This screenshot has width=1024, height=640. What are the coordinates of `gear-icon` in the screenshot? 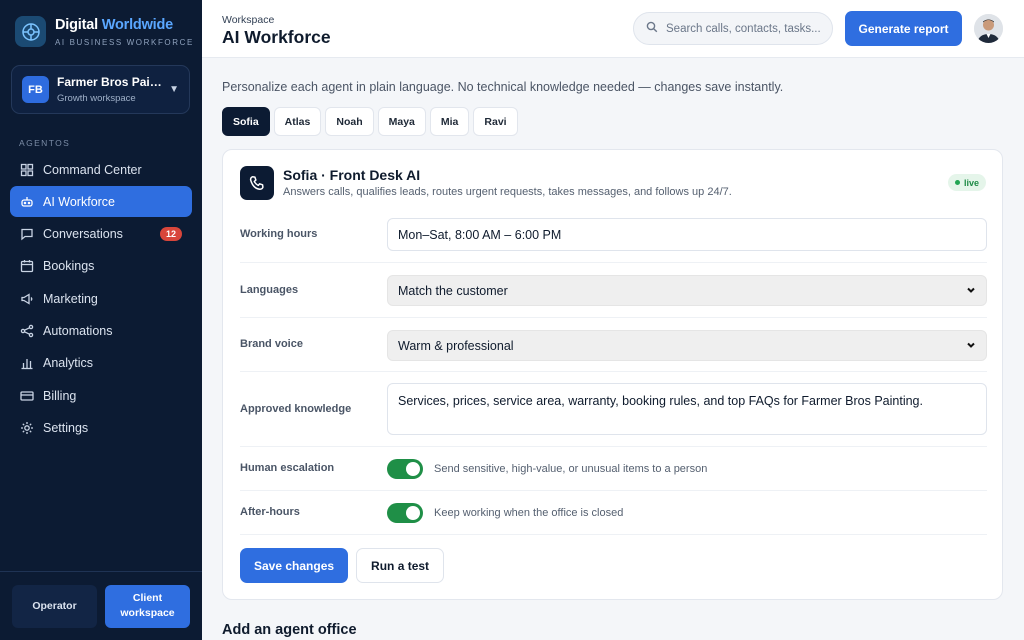 It's located at (27, 428).